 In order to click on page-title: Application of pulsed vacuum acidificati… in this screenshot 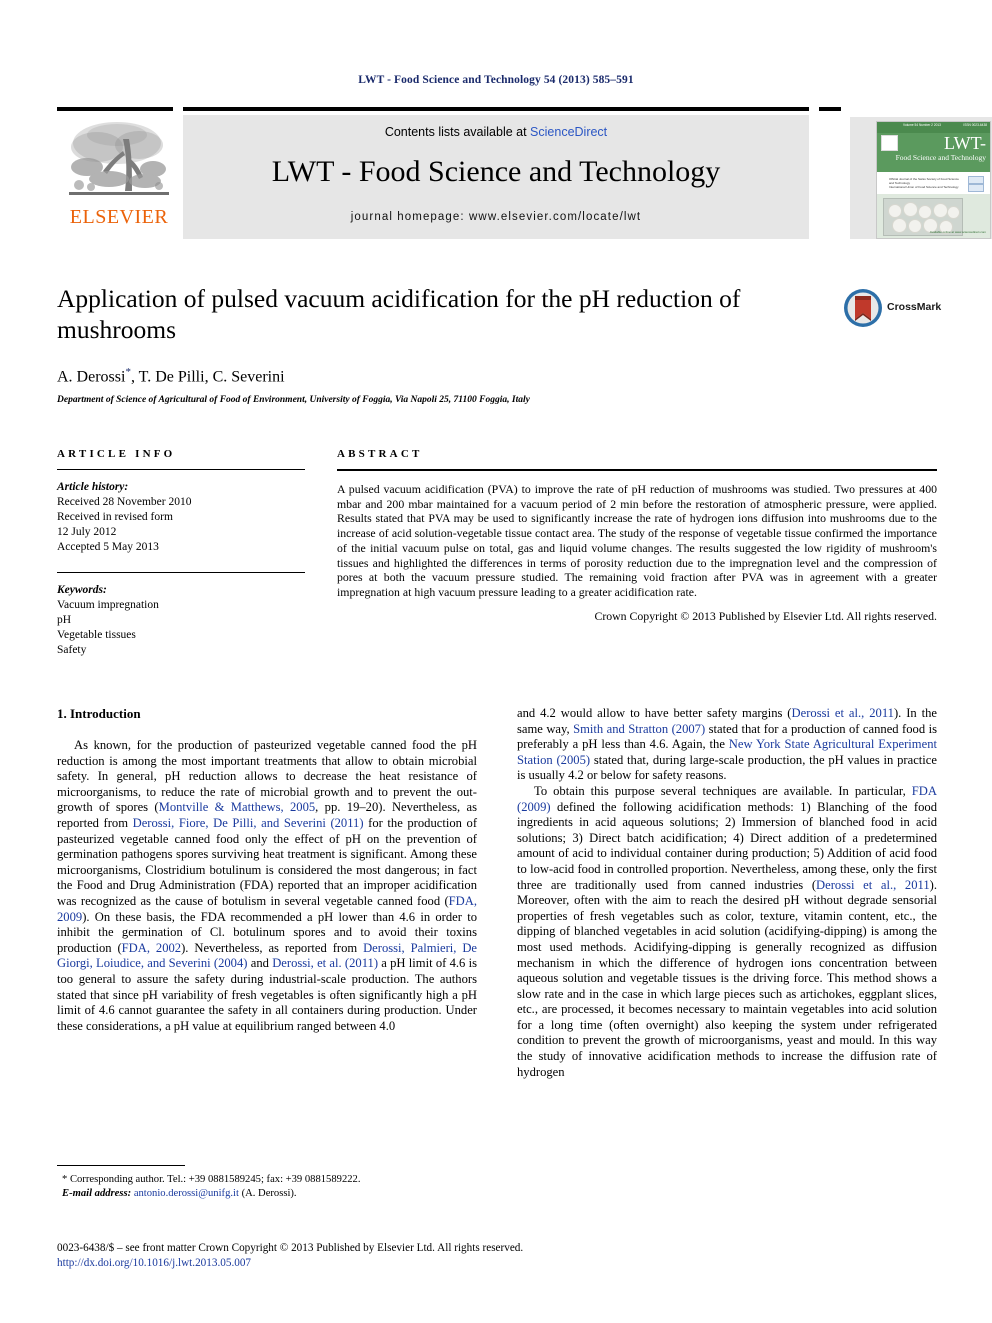, I will do `click(399, 314)`.